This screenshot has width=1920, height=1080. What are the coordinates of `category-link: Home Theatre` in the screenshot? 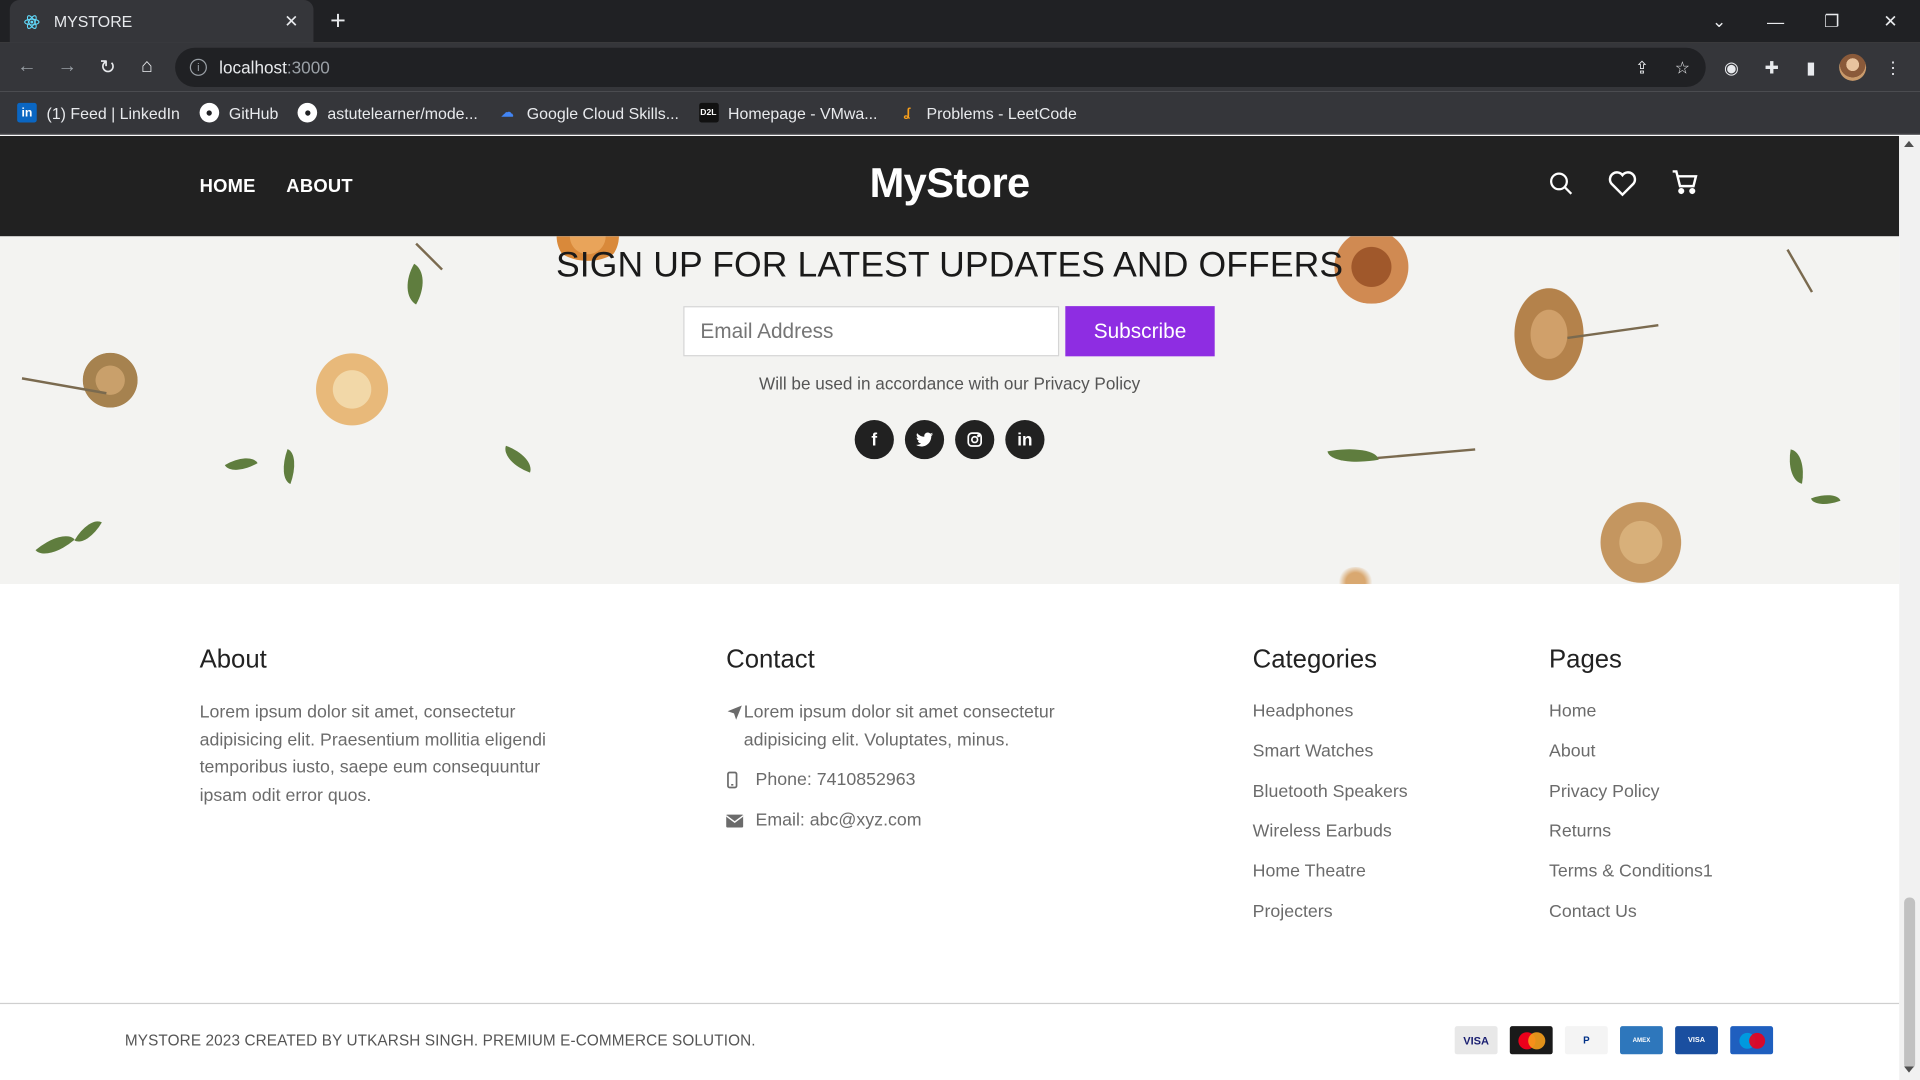 It's located at (1309, 872).